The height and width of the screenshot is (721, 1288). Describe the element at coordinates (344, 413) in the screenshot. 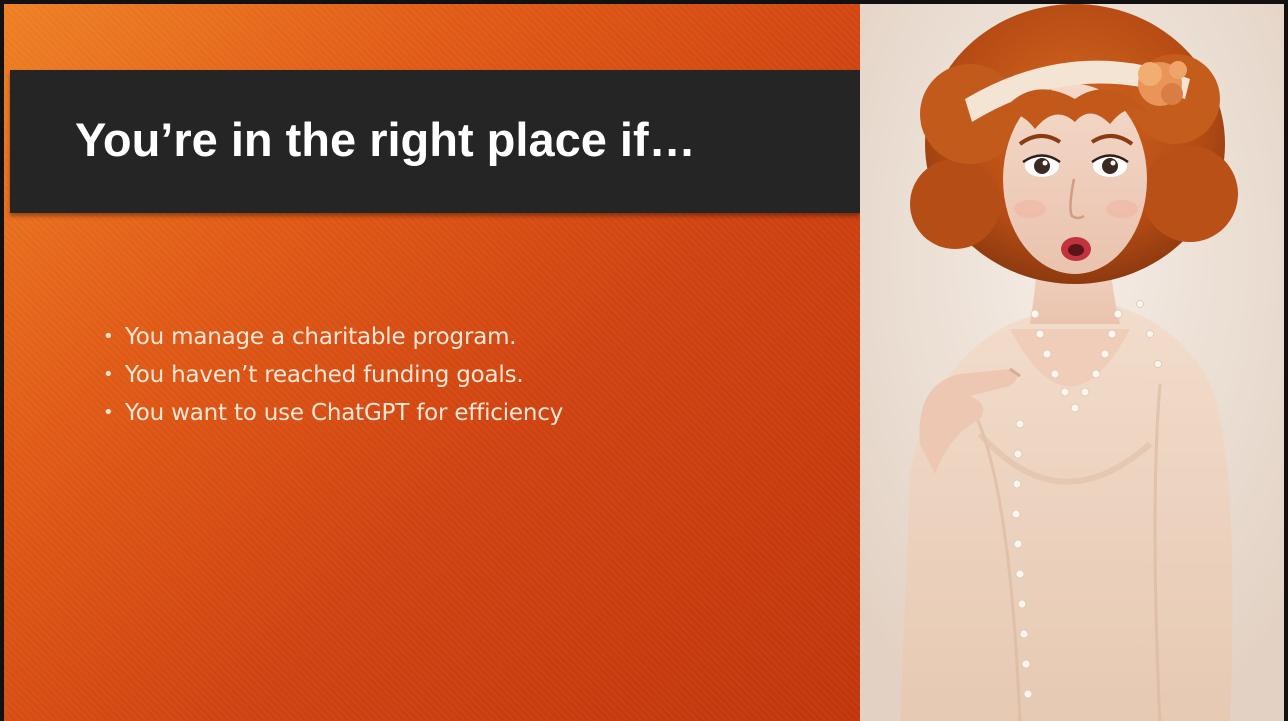

I see `bullet-text: You want to use ChatGPT for efficiency` at that location.